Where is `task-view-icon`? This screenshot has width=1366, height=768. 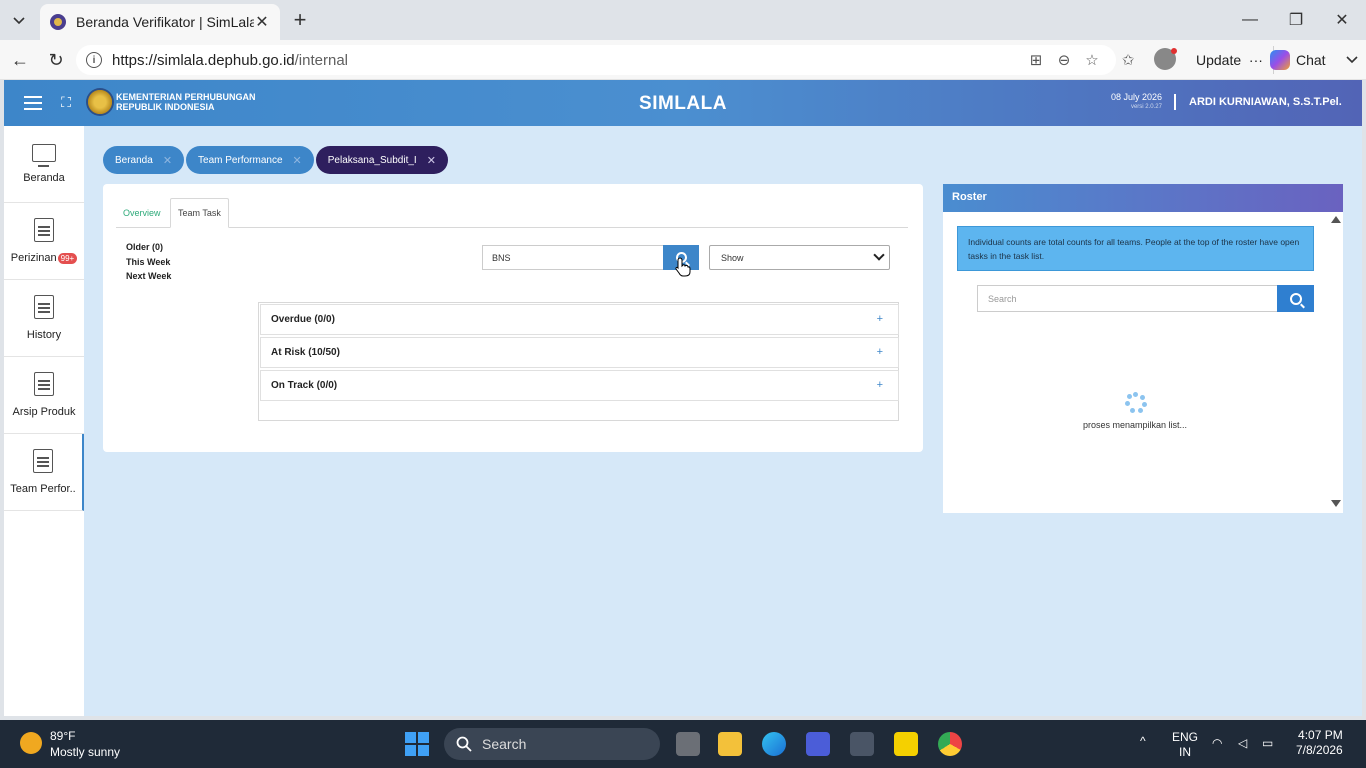 task-view-icon is located at coordinates (688, 744).